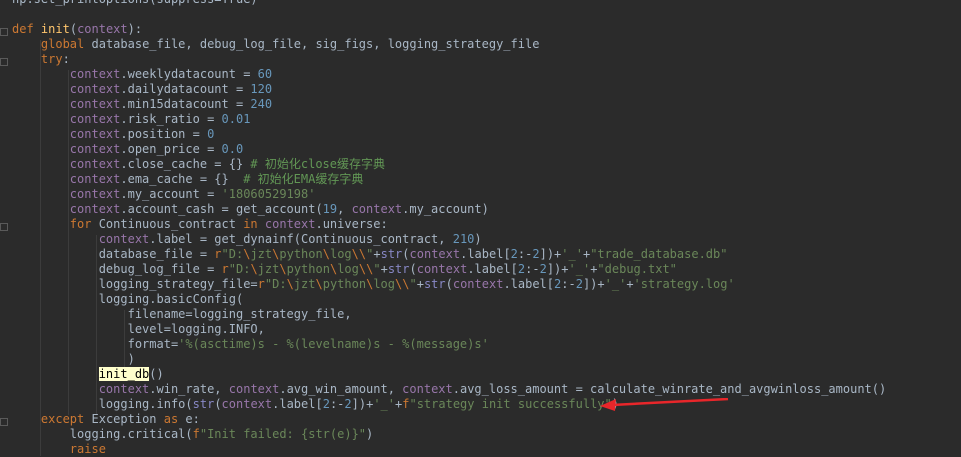 This screenshot has height=457, width=961. What do you see at coordinates (4, 62) in the screenshot?
I see `fold-marker-try` at bounding box center [4, 62].